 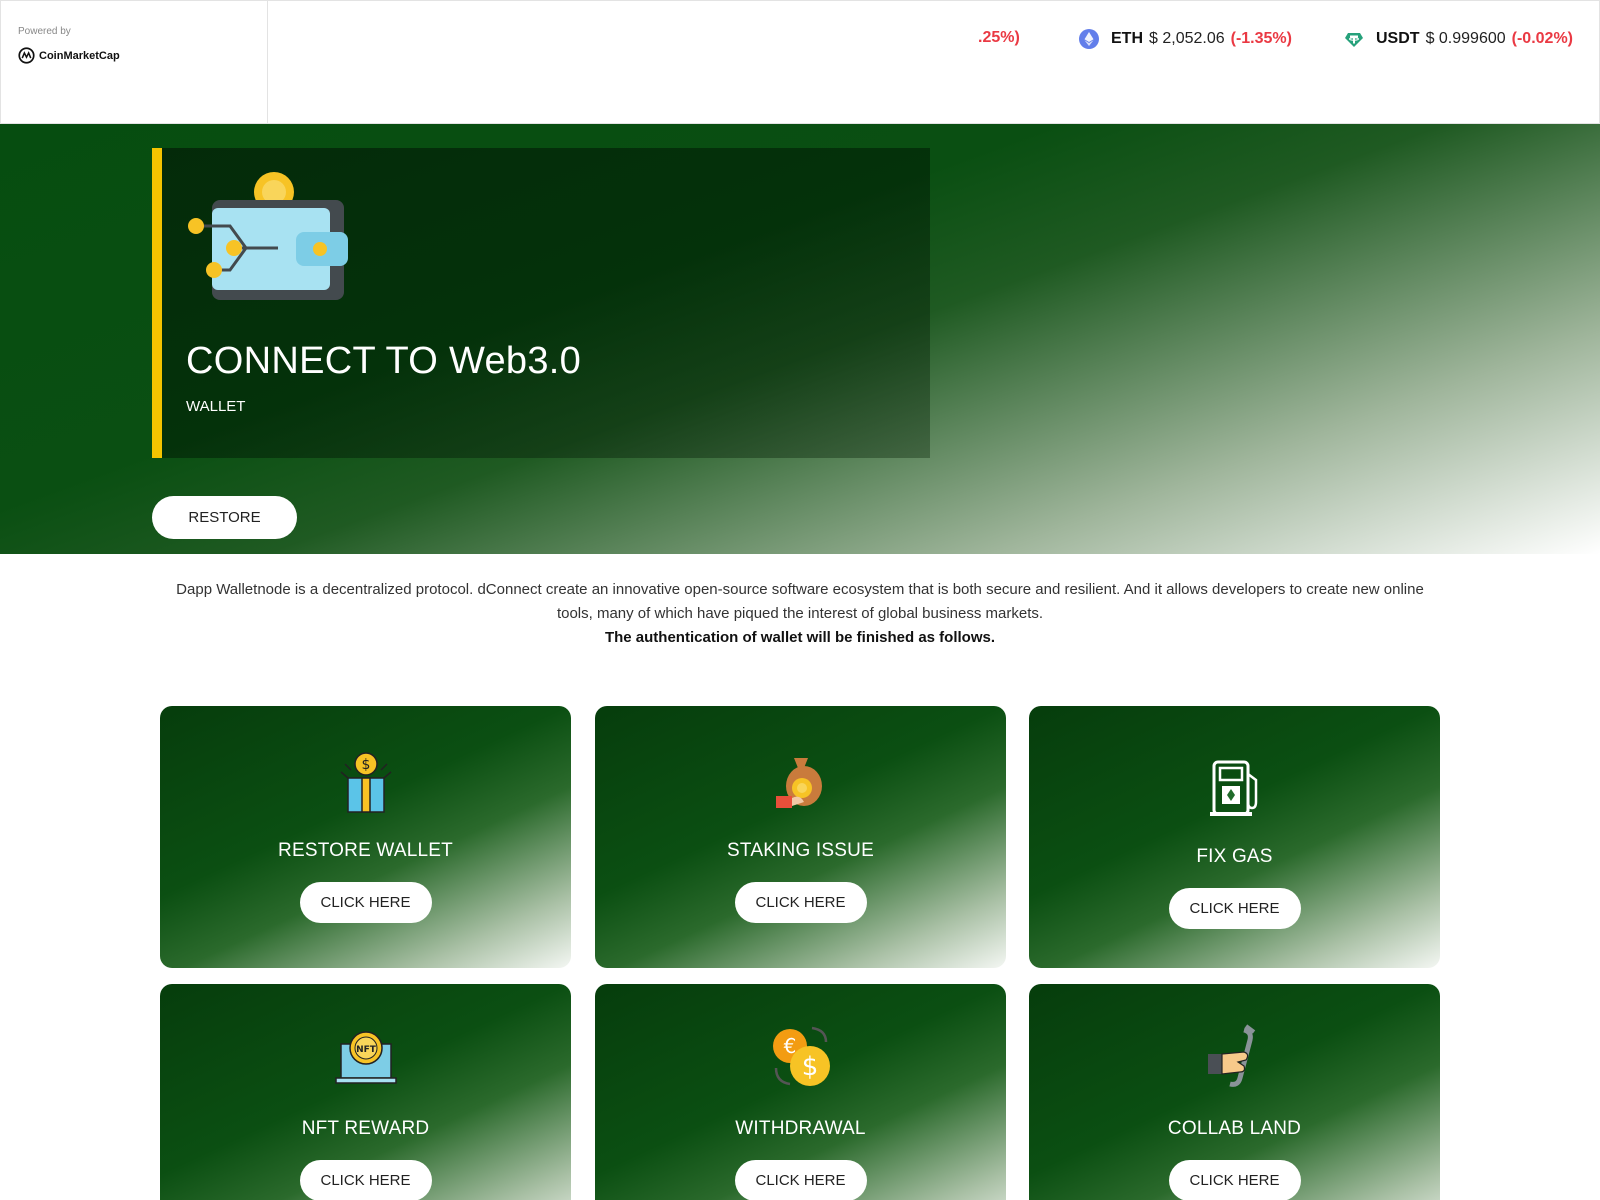 What do you see at coordinates (1089, 39) in the screenshot?
I see `ethereum-icon` at bounding box center [1089, 39].